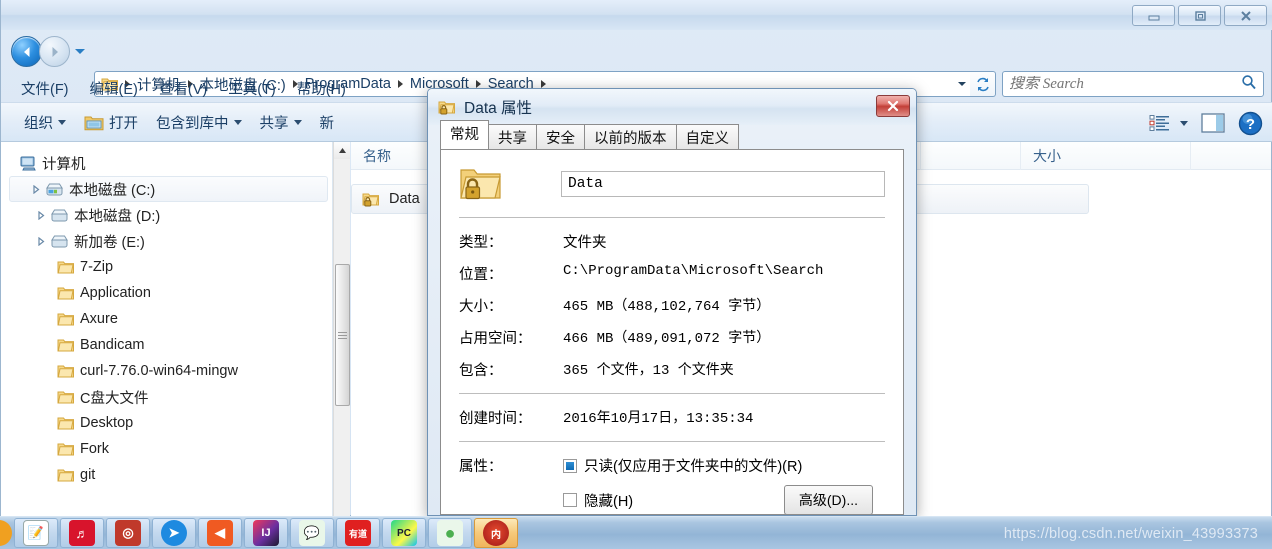 This screenshot has width=1272, height=549. What do you see at coordinates (189, 319) in the screenshot?
I see `tree-item-axure: Axure` at bounding box center [189, 319].